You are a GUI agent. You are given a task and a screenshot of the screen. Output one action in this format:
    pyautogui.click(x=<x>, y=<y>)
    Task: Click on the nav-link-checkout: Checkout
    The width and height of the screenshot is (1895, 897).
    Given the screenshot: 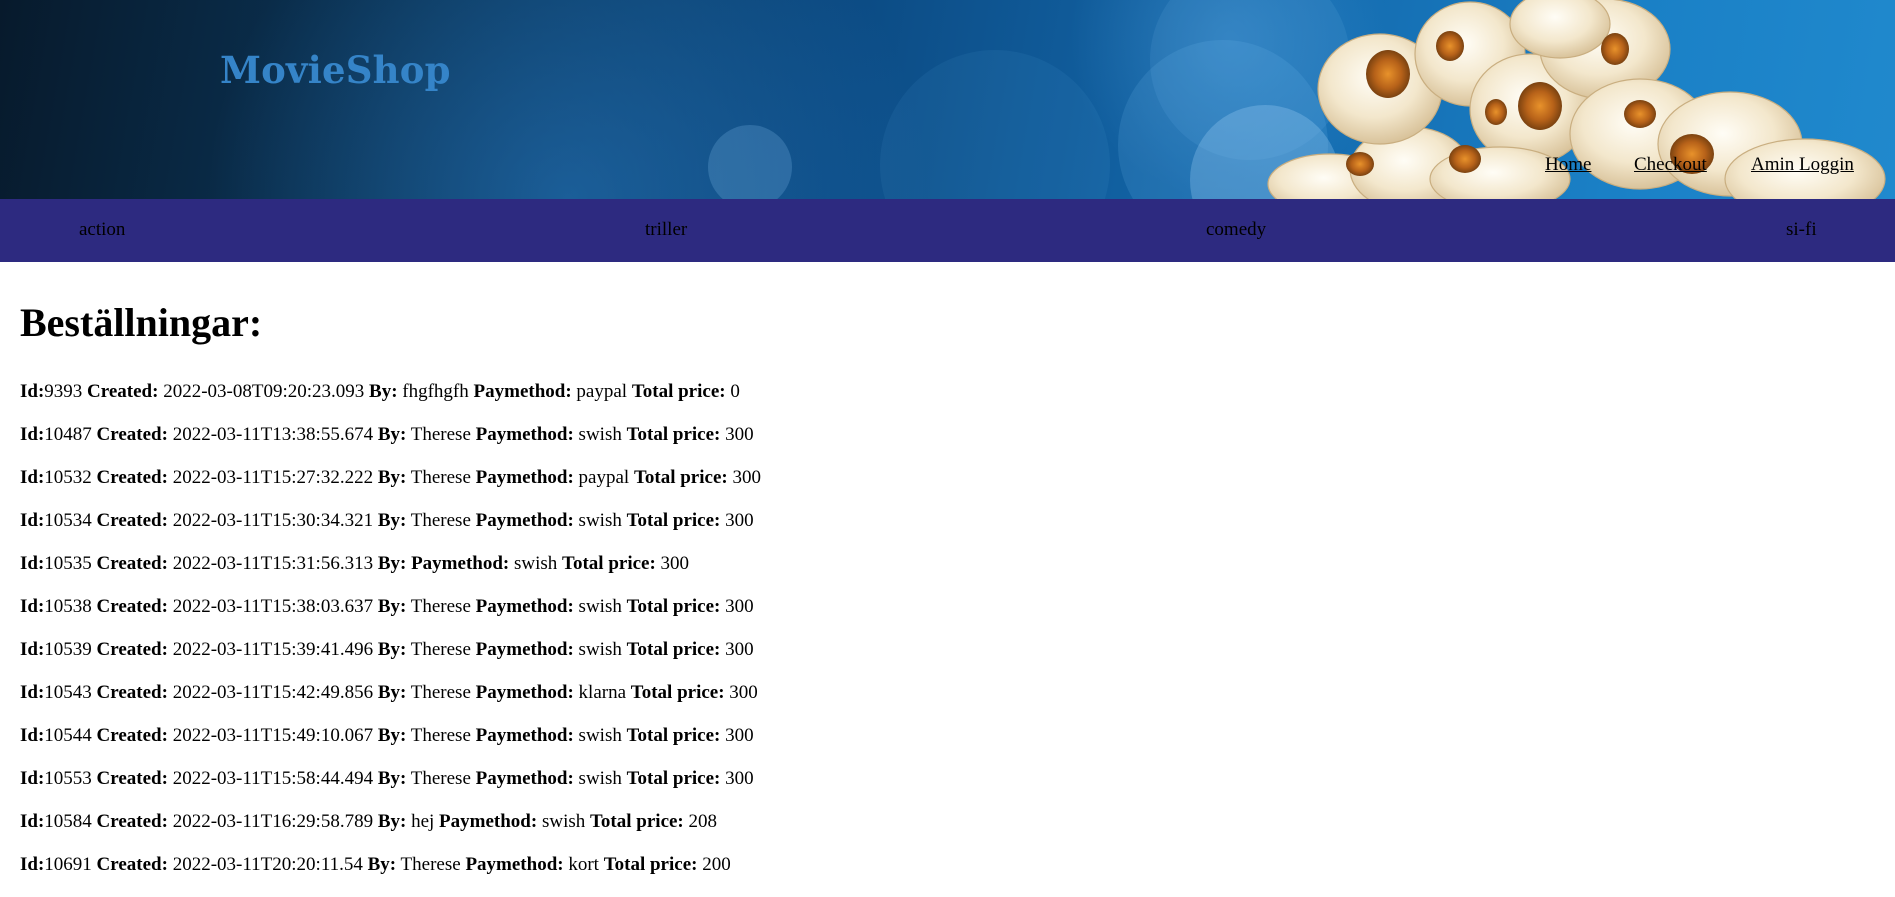 What is the action you would take?
    pyautogui.click(x=1670, y=165)
    